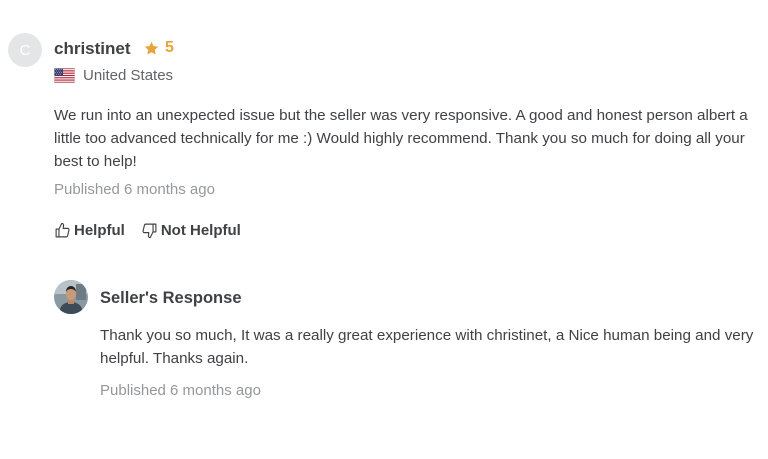 Image resolution: width=768 pixels, height=459 pixels. Describe the element at coordinates (62, 230) in the screenshot. I see `thumbs-up-icon` at that location.